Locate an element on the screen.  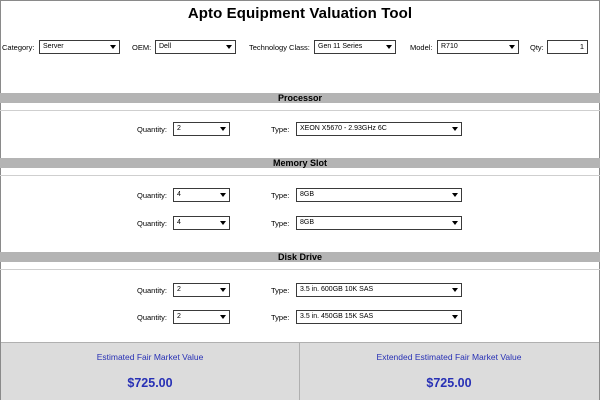
ext-fmv-value: $725.00 is located at coordinates (449, 383).